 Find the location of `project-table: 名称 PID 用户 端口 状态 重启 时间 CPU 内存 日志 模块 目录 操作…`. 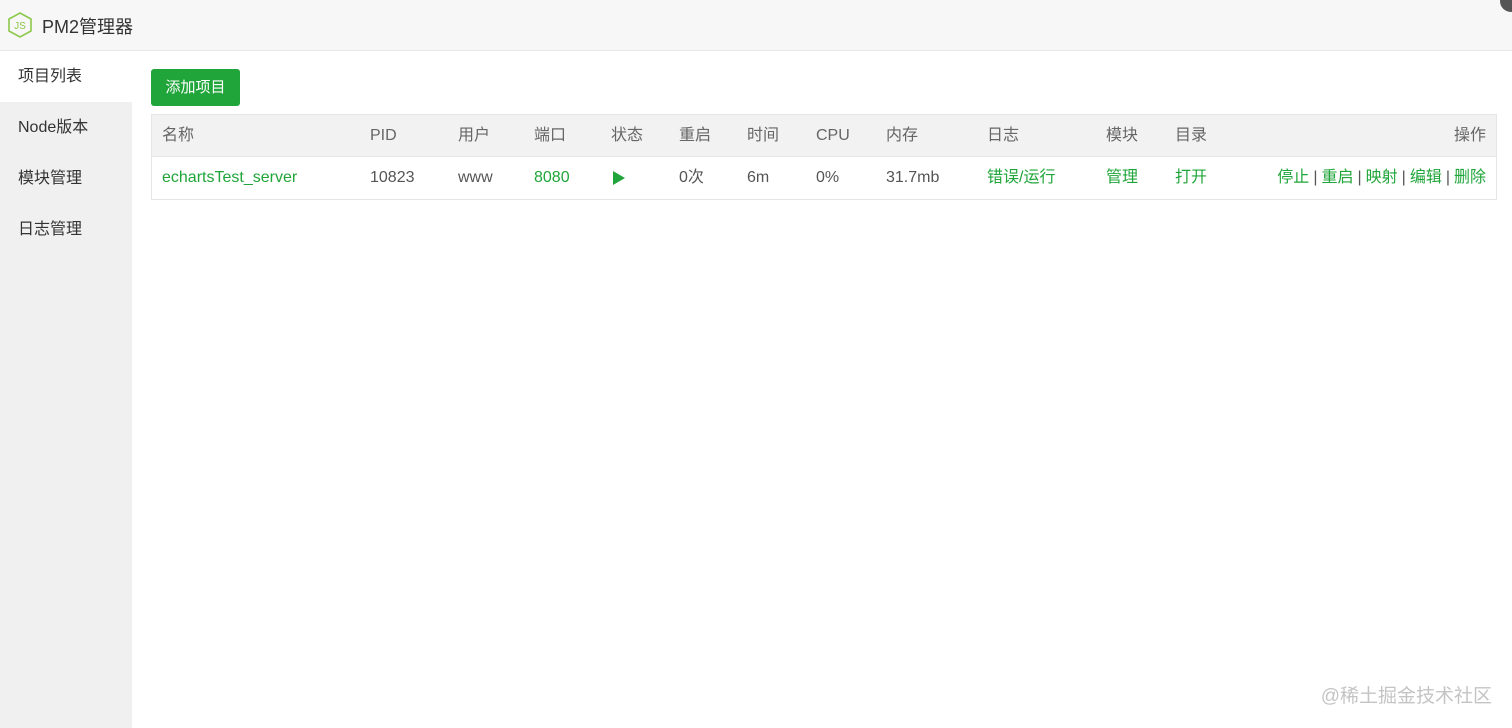

project-table: 名称 PID 用户 端口 状态 重启 时间 CPU 内存 日志 模块 目录 操作… is located at coordinates (824, 157).